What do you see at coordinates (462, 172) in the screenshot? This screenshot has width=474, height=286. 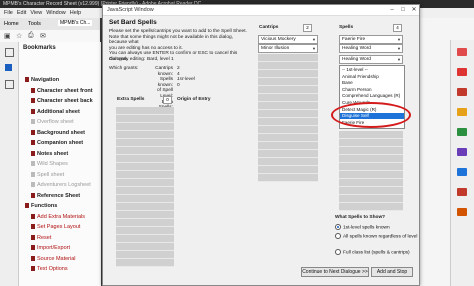 I see `fill-sign-icon` at bounding box center [462, 172].